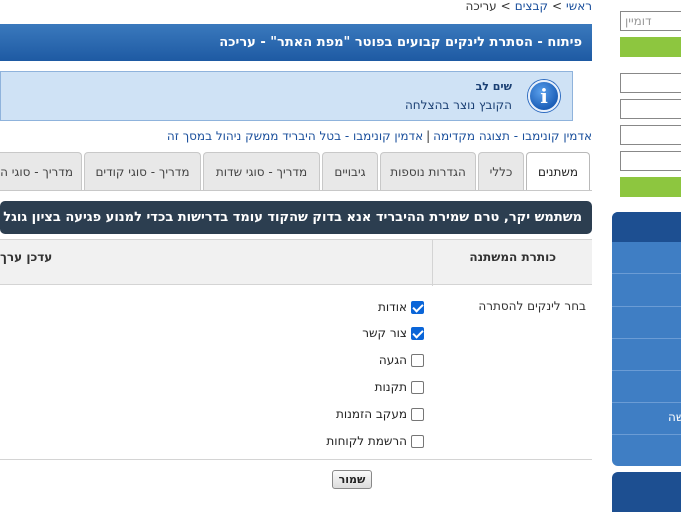 This screenshot has width=681, height=512. Describe the element at coordinates (384, 333) in the screenshot. I see `option-label: צור קשר` at that location.